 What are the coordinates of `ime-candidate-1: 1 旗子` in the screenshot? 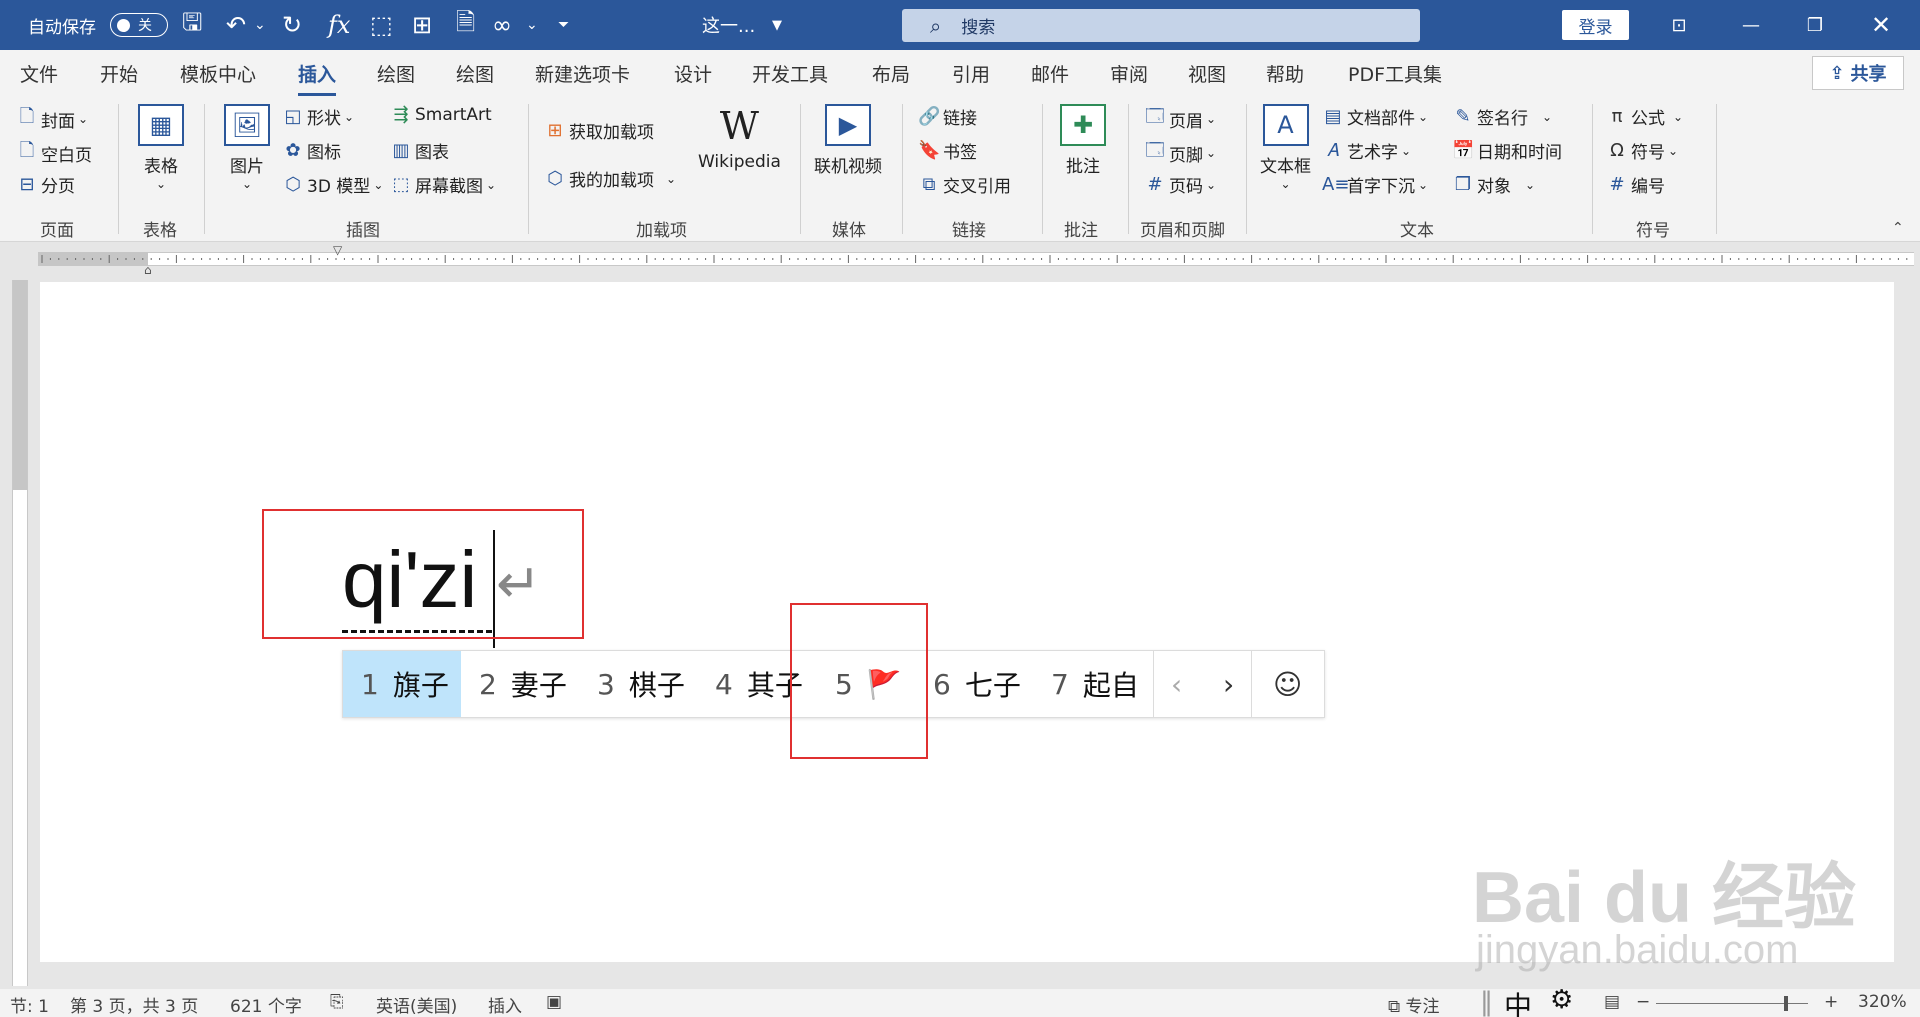 It's located at (402, 684).